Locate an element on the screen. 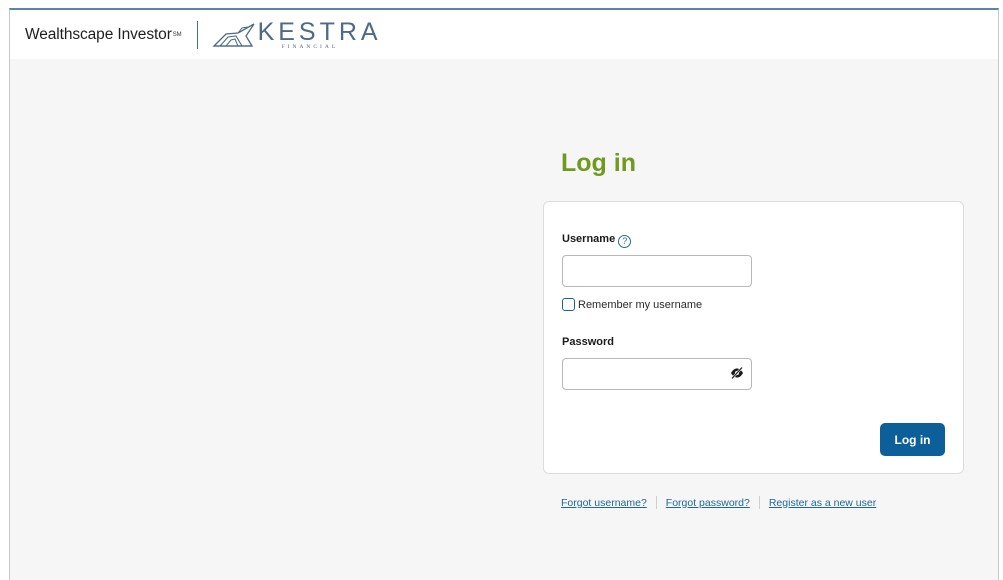 The width and height of the screenshot is (1003, 580). login-button: Log in is located at coordinates (912, 439).